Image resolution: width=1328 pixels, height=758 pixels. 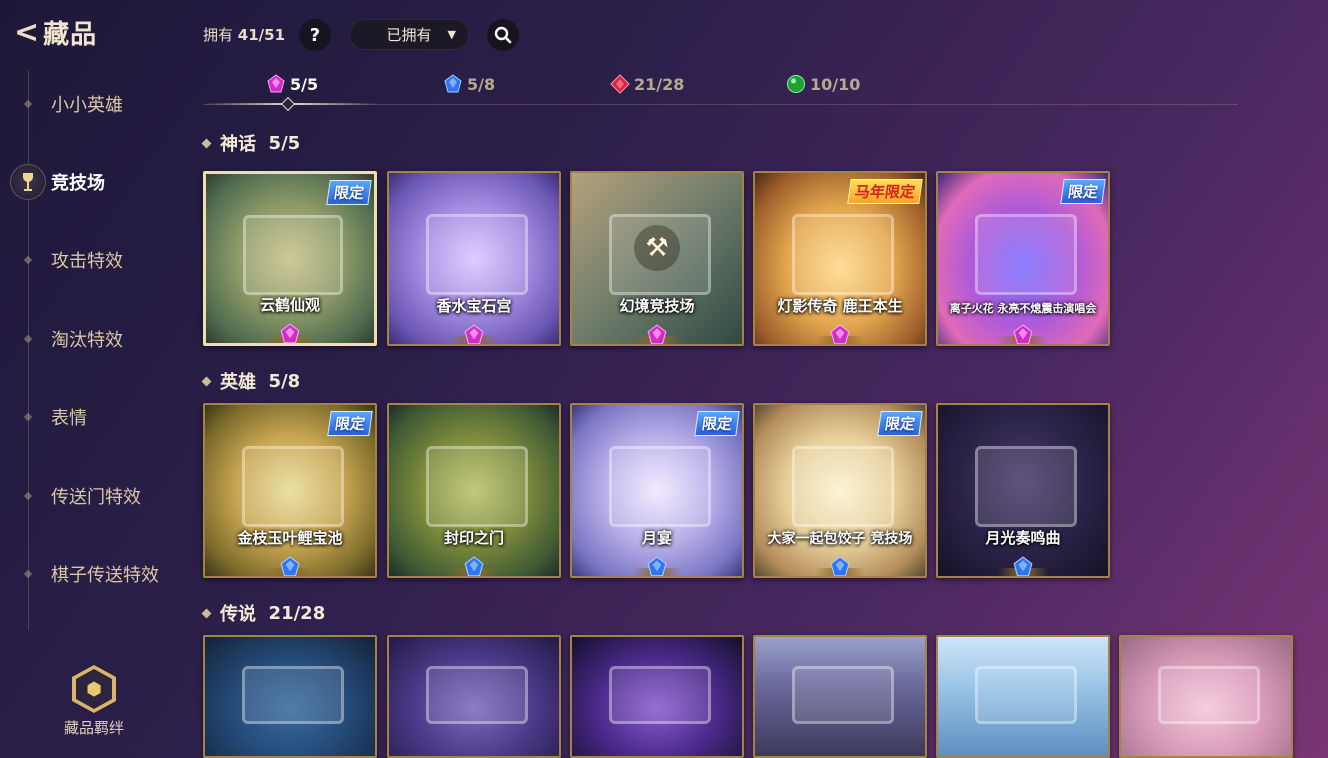 What do you see at coordinates (263, 613) in the screenshot?
I see `section-title-legend: 传说 21/28` at bounding box center [263, 613].